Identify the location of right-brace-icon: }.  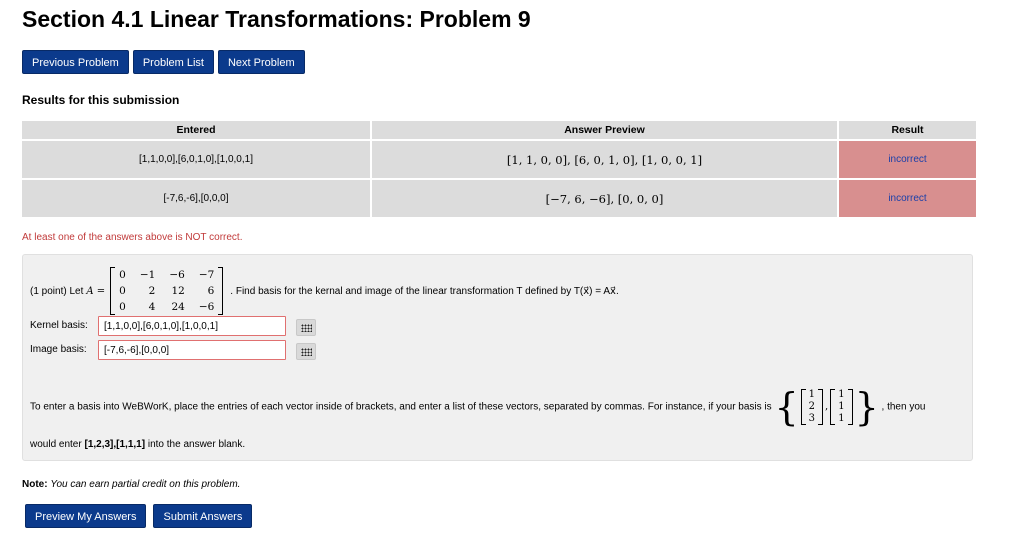
(866, 407).